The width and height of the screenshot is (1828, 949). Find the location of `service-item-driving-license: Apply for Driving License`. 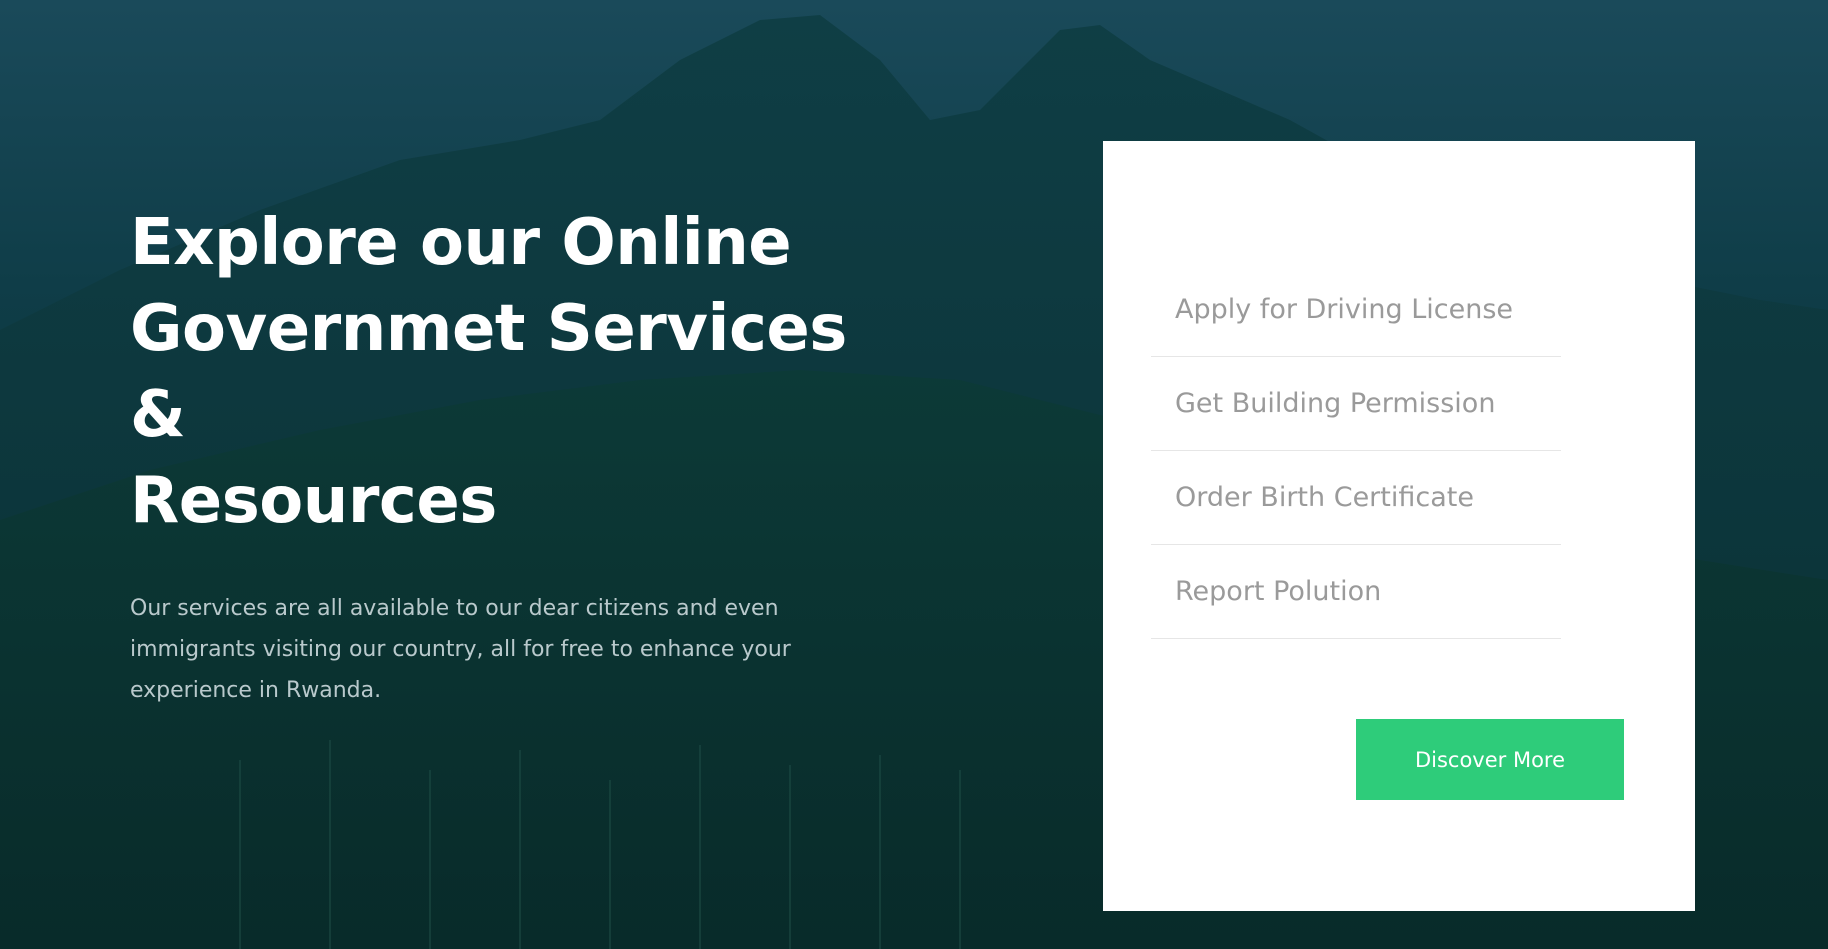

service-item-driving-license: Apply for Driving License is located at coordinates (1356, 310).